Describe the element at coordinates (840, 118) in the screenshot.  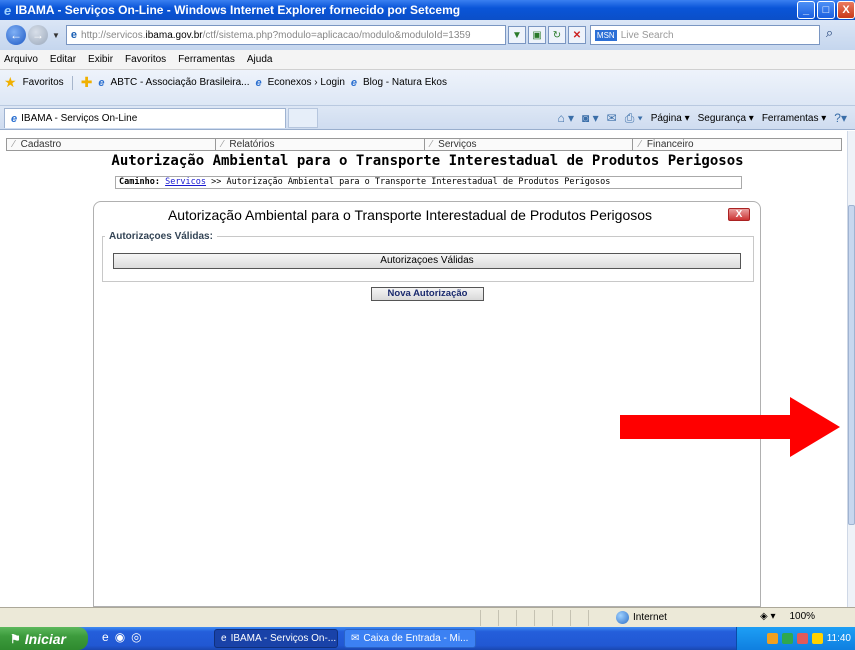
I see `help-icon: ?▾` at that location.